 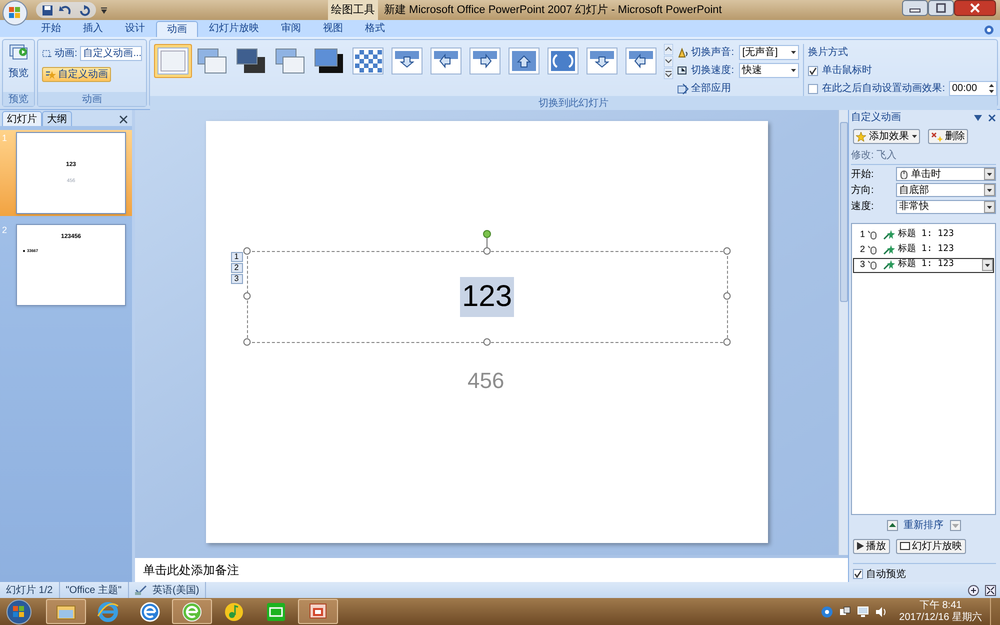 What do you see at coordinates (333, 29) in the screenshot?
I see `ribbon-tab: 视图` at bounding box center [333, 29].